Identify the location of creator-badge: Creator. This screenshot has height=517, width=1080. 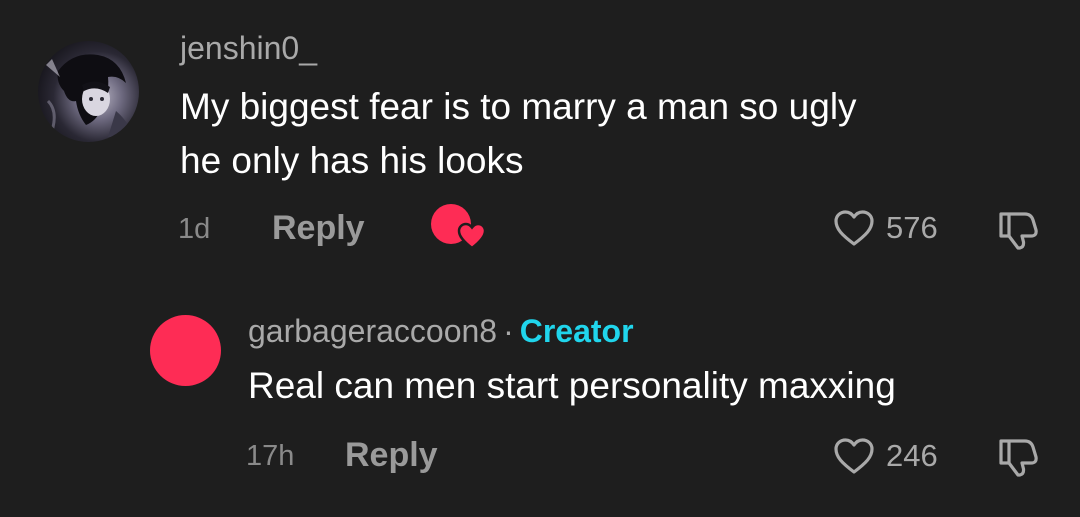
(576, 331).